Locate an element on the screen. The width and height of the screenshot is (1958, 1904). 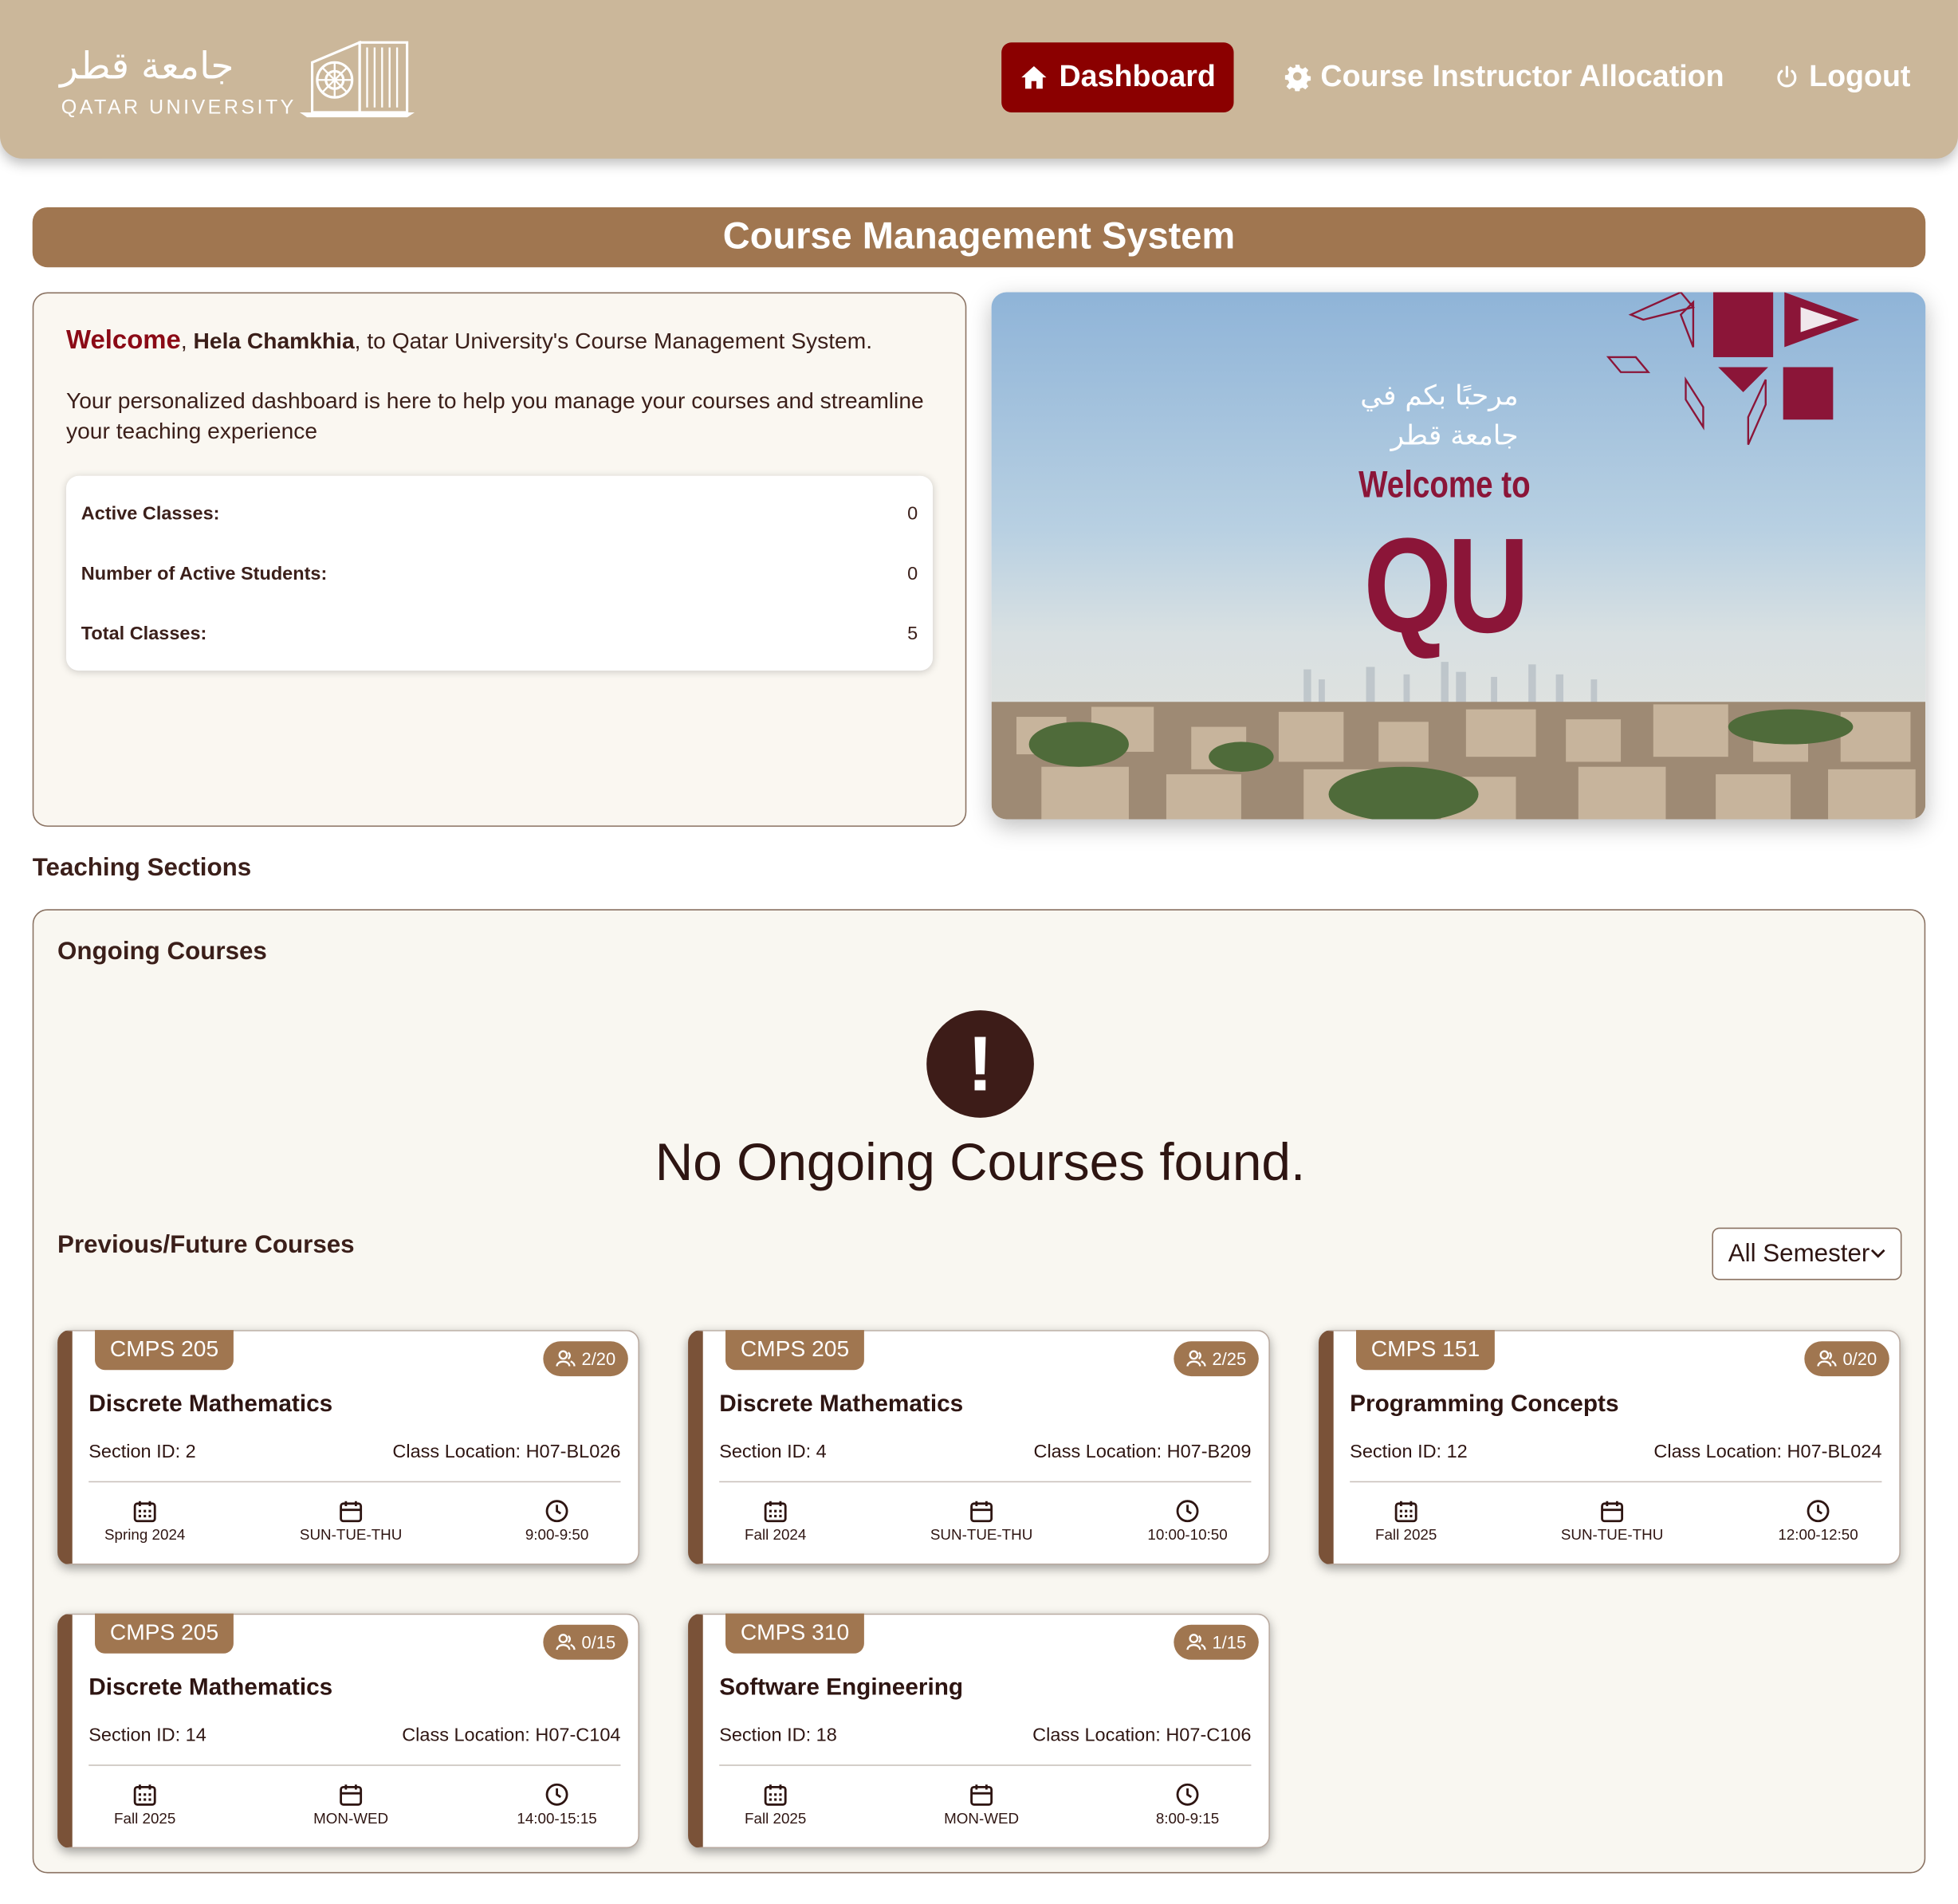
teaching-sections-title: Teaching Sections is located at coordinates (142, 868).